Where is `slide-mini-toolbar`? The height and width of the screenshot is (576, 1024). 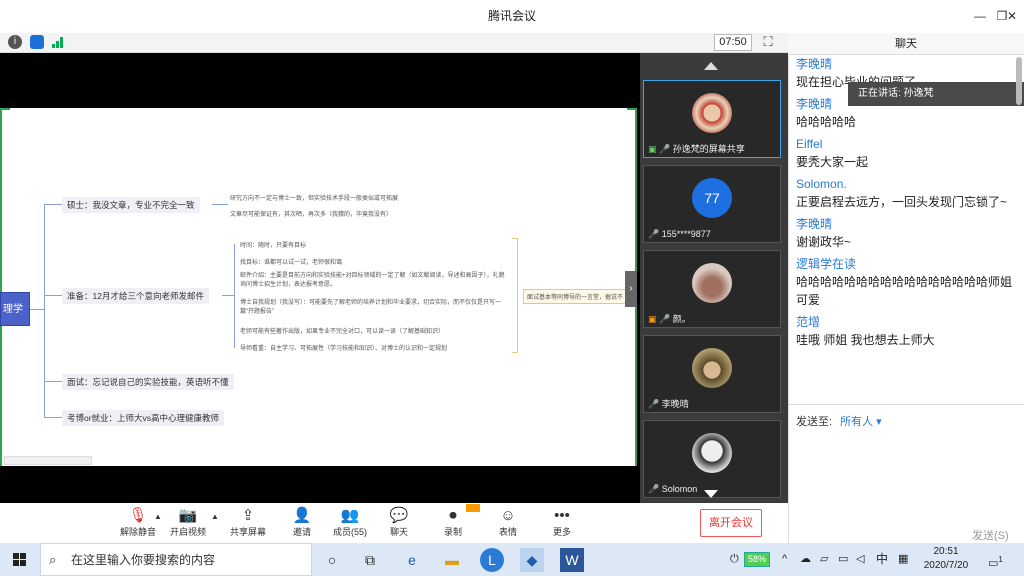
slide-mini-toolbar is located at coordinates (48, 460).